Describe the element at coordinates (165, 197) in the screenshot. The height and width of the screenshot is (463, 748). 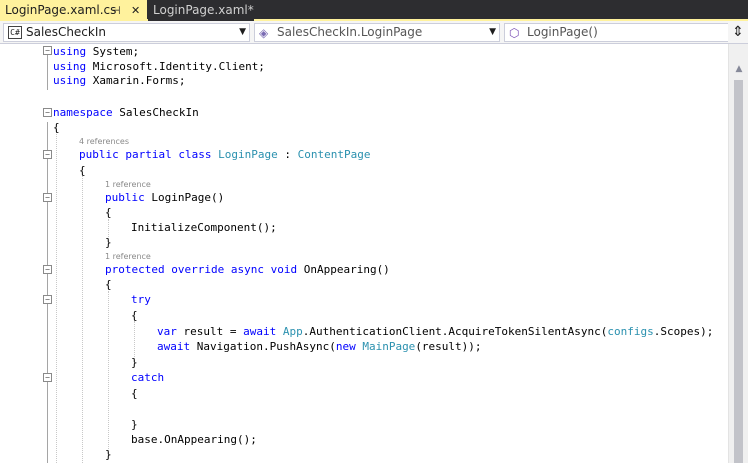
I see `code-line: public LoginPage()` at that location.